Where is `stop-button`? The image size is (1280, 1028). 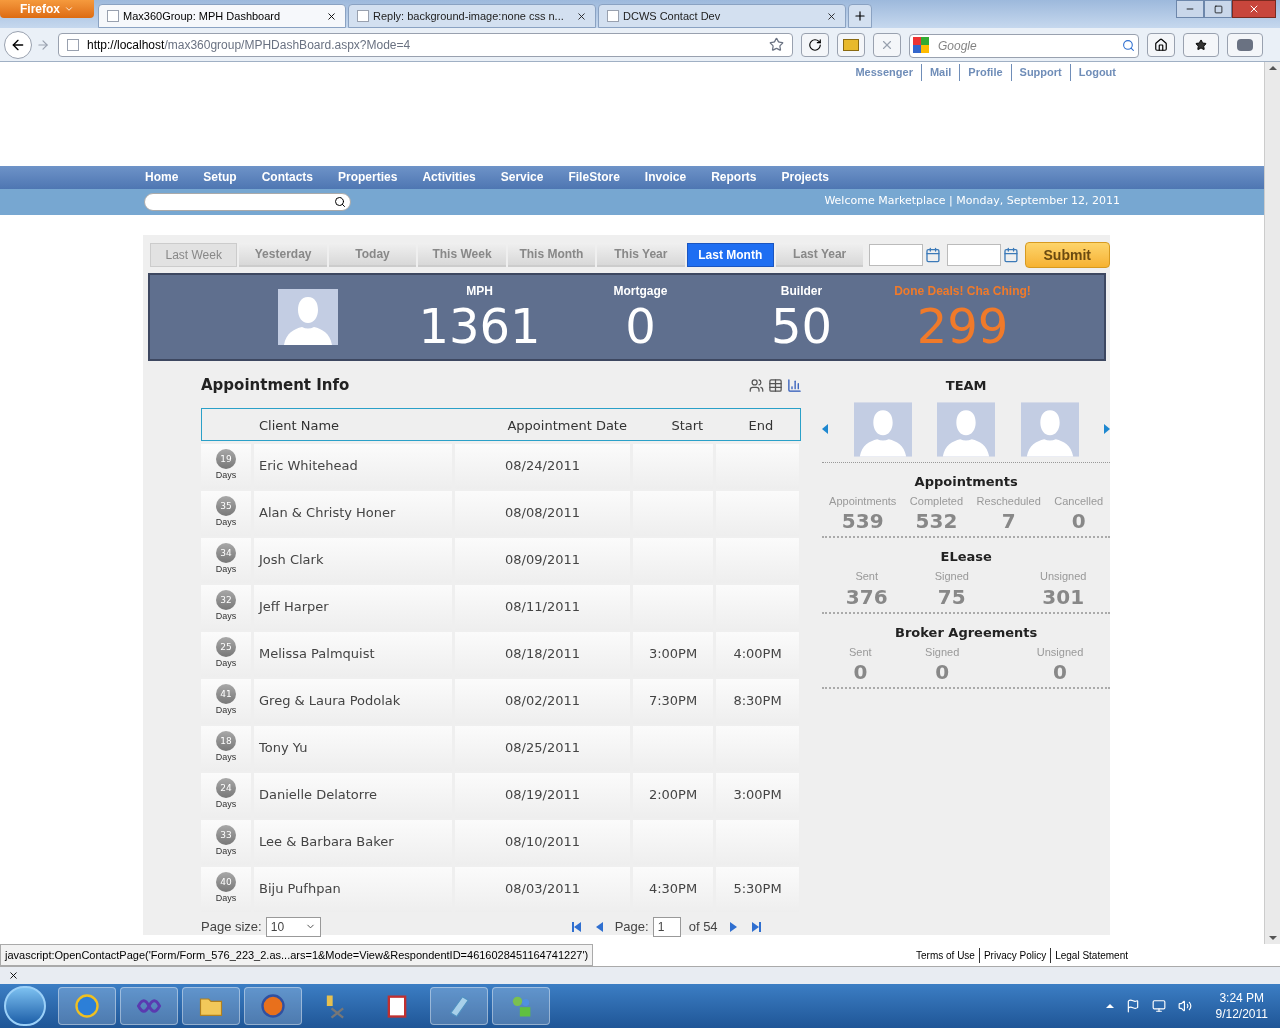 stop-button is located at coordinates (887, 44).